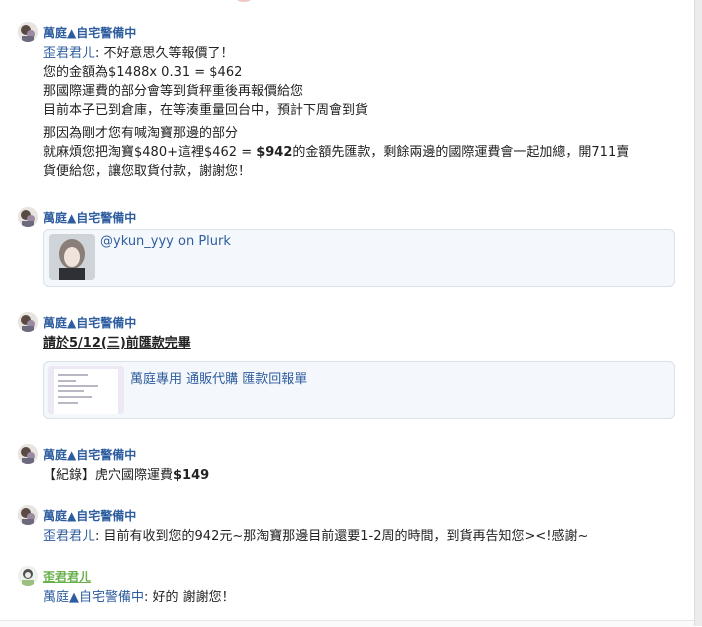 The width and height of the screenshot is (702, 627). I want to click on message-line: 【紀錄】虎穴國際運費$149, so click(126, 475).